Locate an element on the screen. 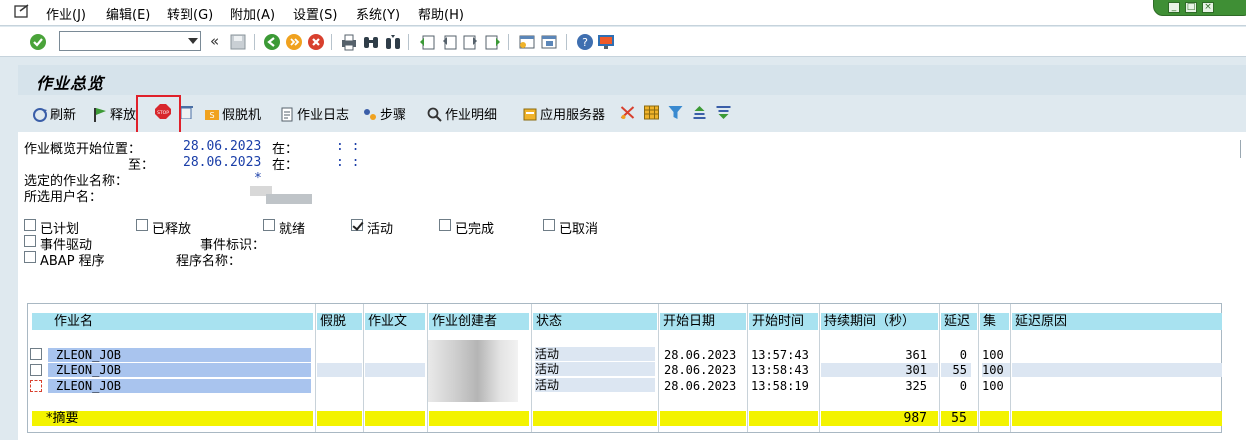 Image resolution: width=1246 pixels, height=440 pixels. at-label-2: 在： is located at coordinates (285, 165).